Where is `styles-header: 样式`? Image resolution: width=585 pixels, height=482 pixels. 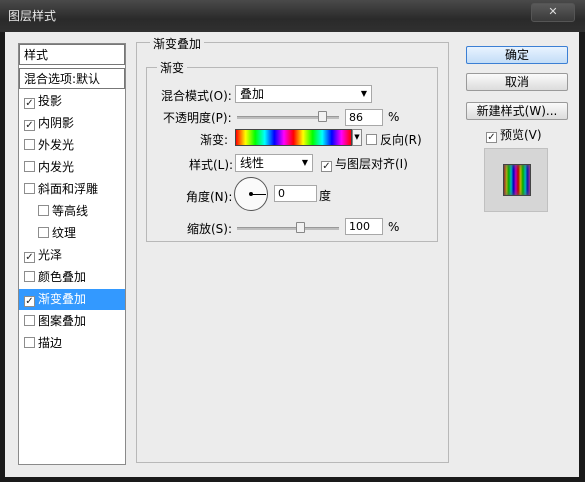 styles-header: 样式 is located at coordinates (72, 54).